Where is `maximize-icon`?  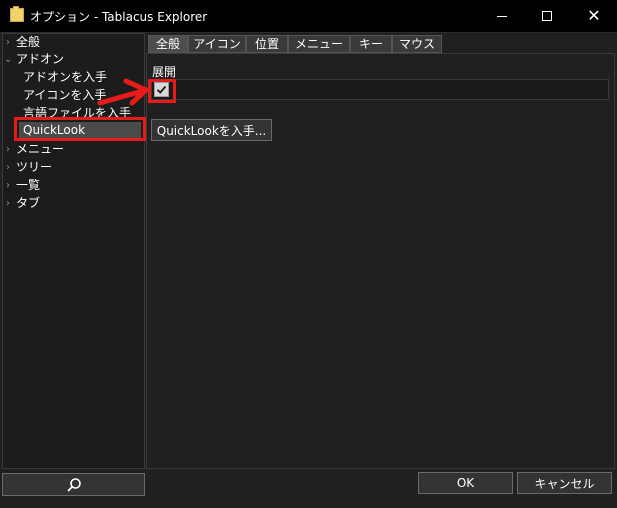 maximize-icon is located at coordinates (547, 16).